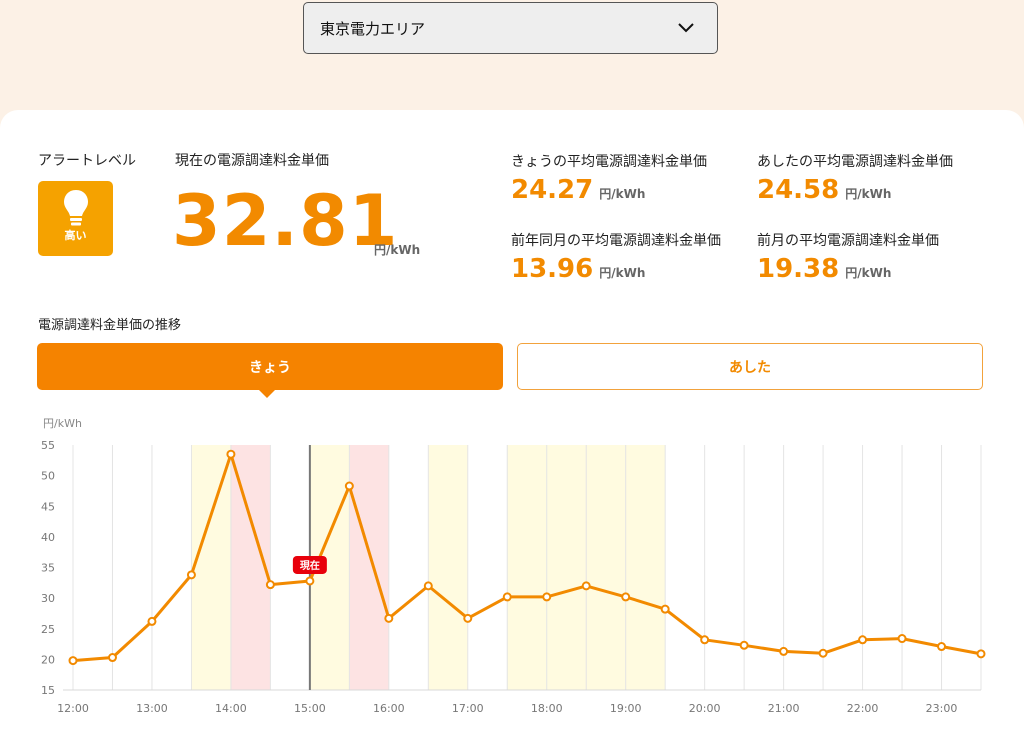  Describe the element at coordinates (942, 708) in the screenshot. I see `chart-x-tick: 23:00` at that location.